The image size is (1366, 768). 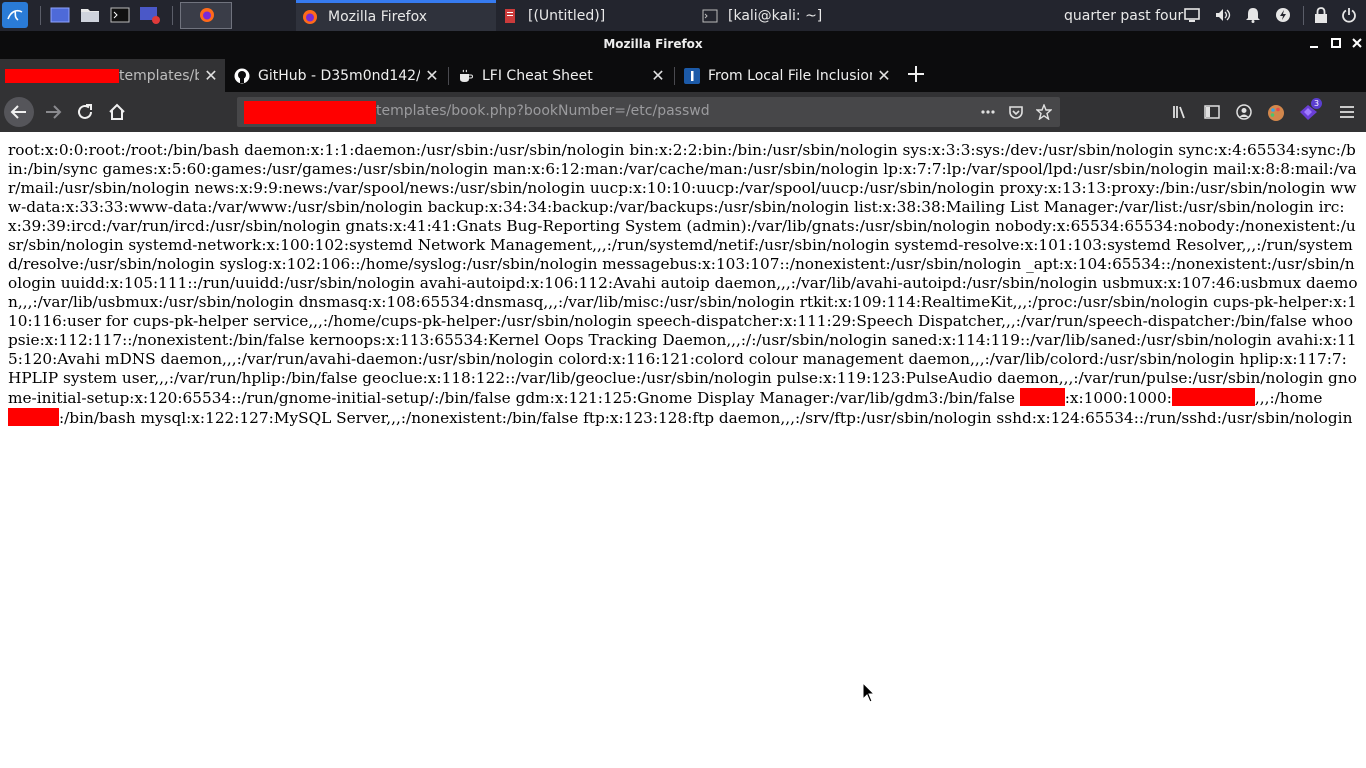 What do you see at coordinates (1123, 15) in the screenshot?
I see `clock: quarter past four` at bounding box center [1123, 15].